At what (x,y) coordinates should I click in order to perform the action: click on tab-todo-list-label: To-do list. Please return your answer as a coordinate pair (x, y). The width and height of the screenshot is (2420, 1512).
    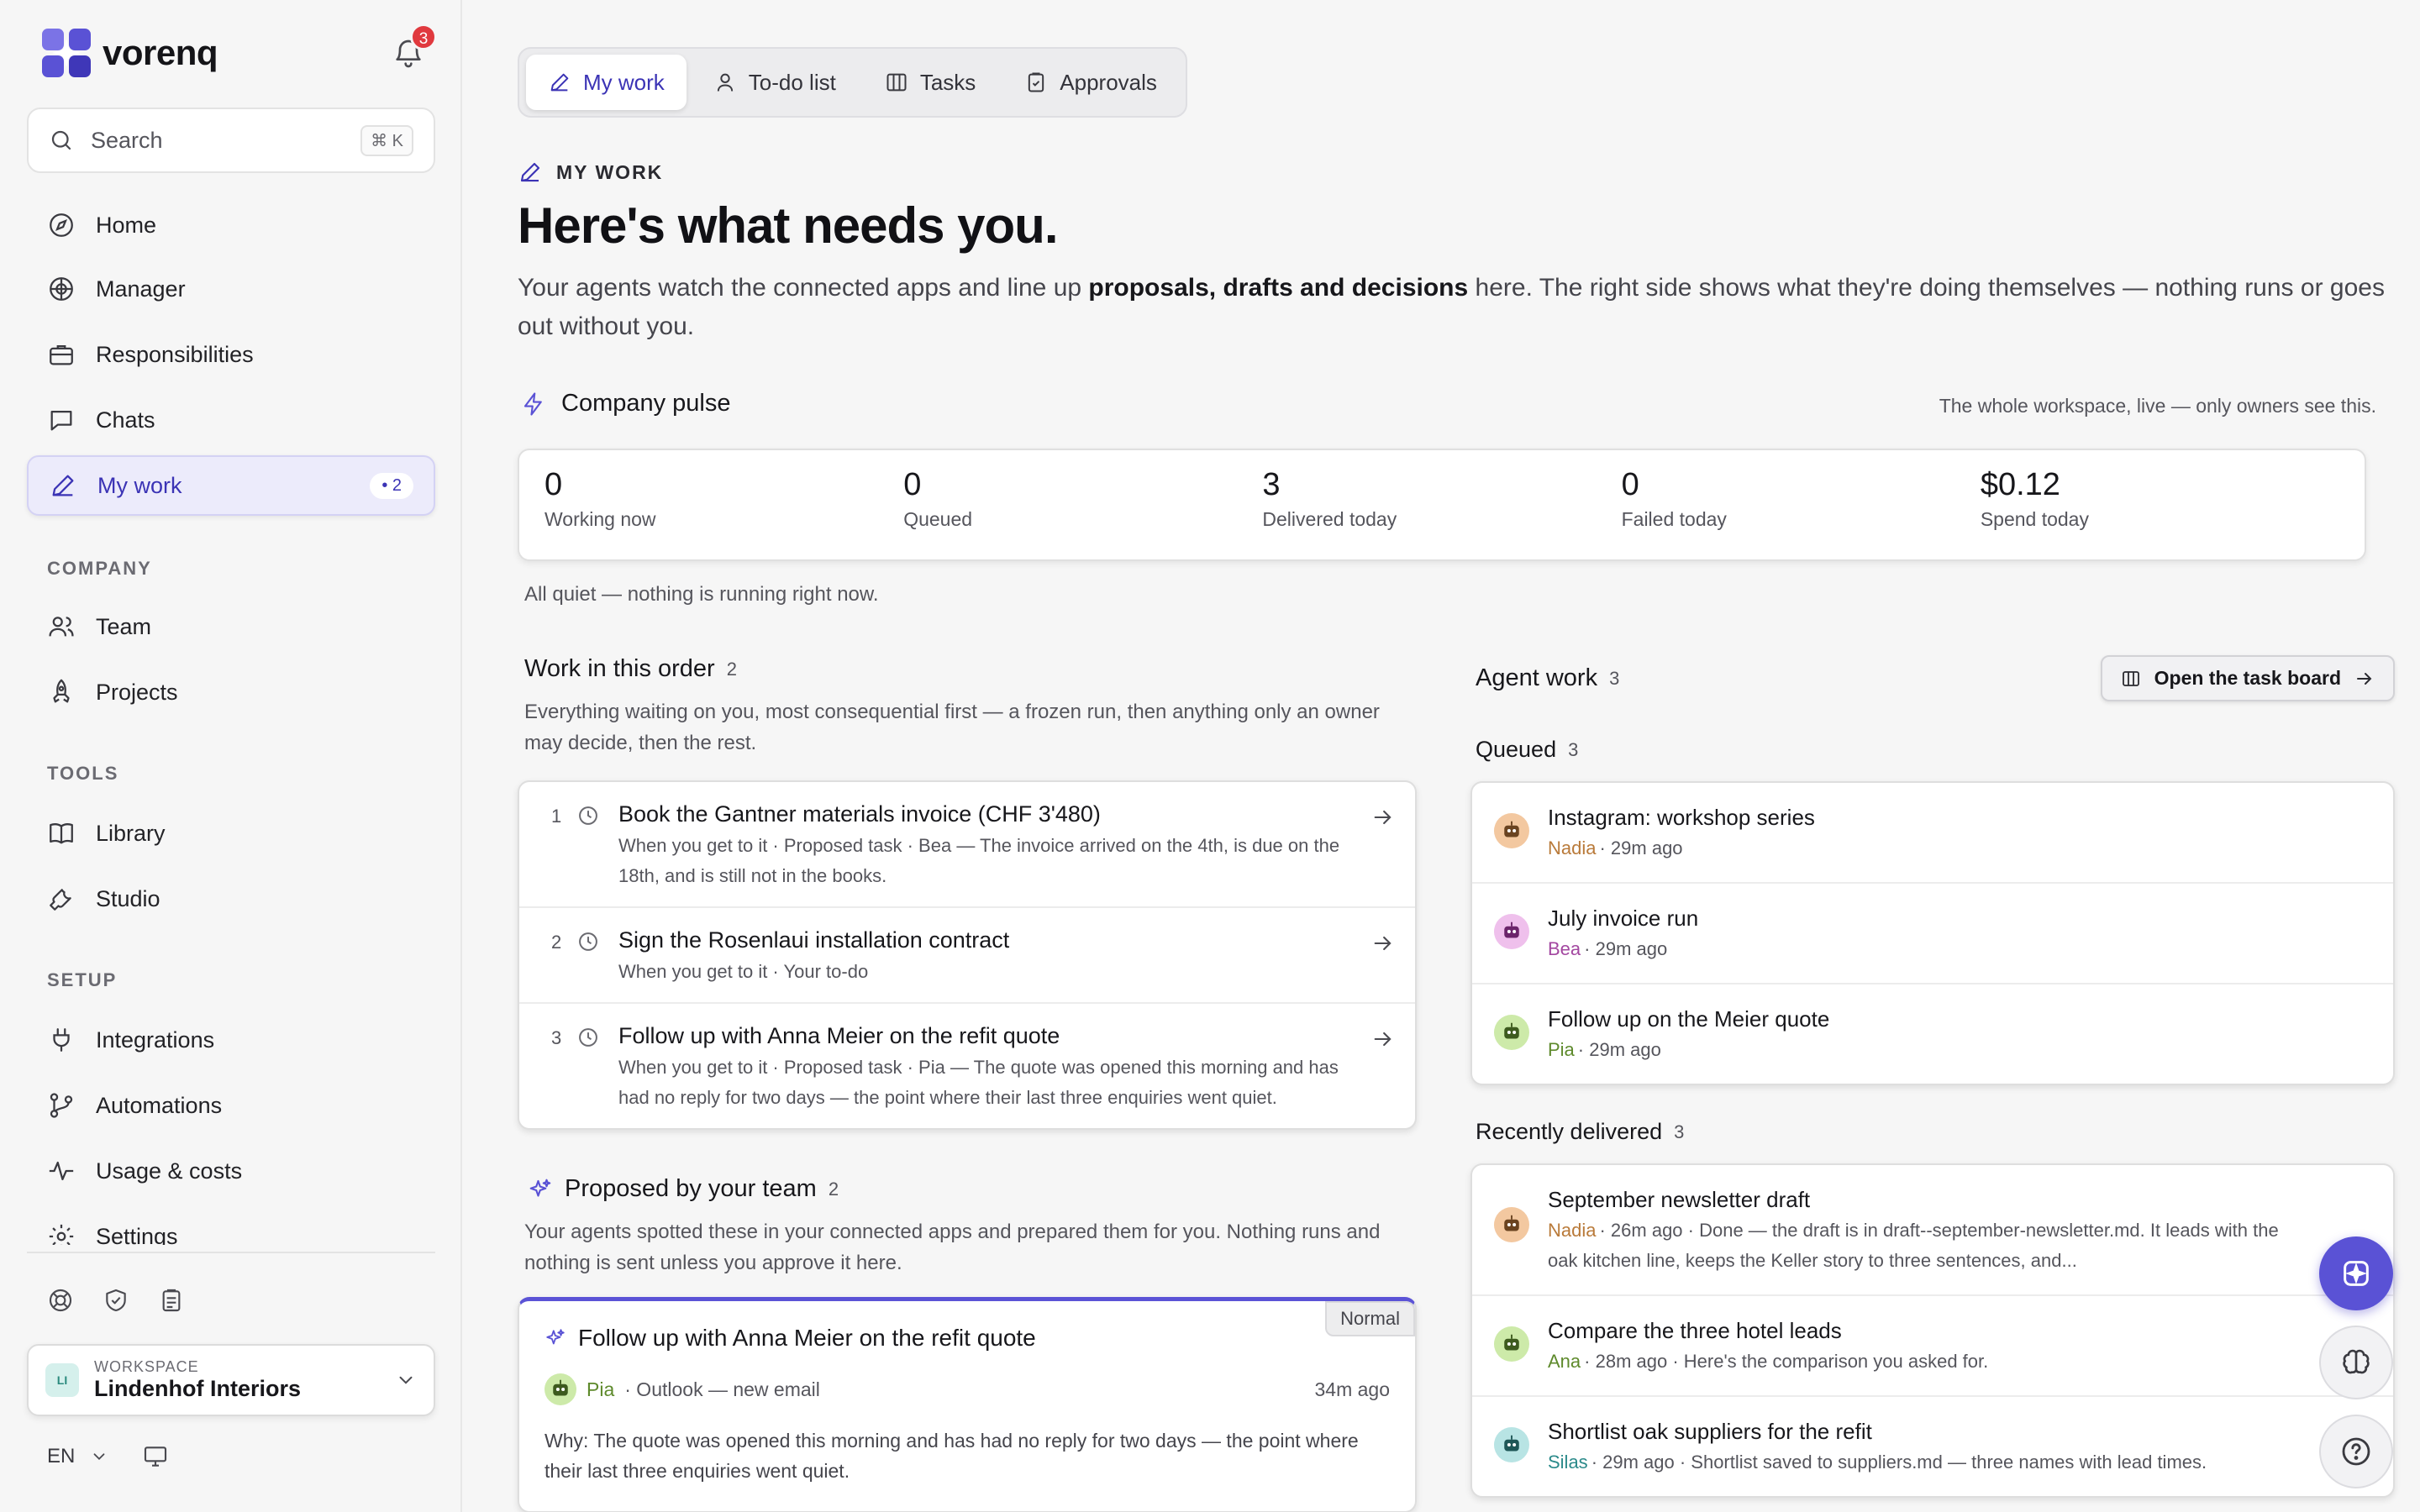
    Looking at the image, I should click on (792, 82).